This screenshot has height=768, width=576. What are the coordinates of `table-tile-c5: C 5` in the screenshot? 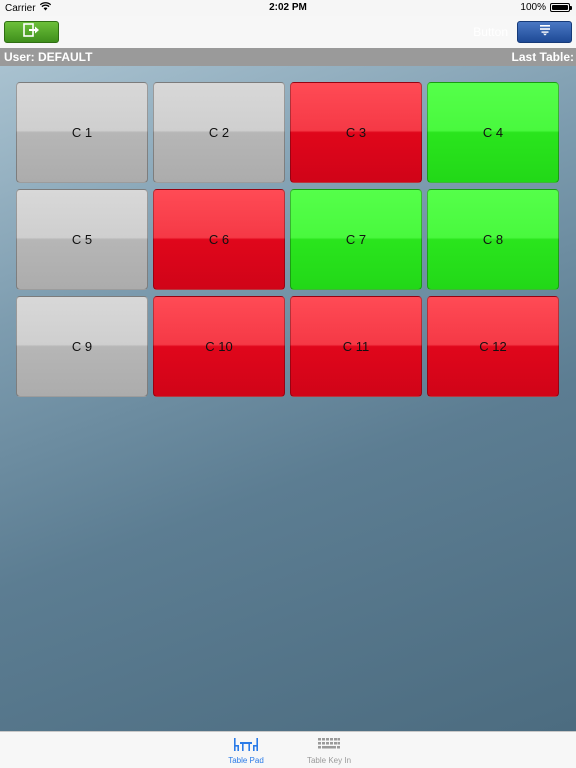 It's located at (82, 239).